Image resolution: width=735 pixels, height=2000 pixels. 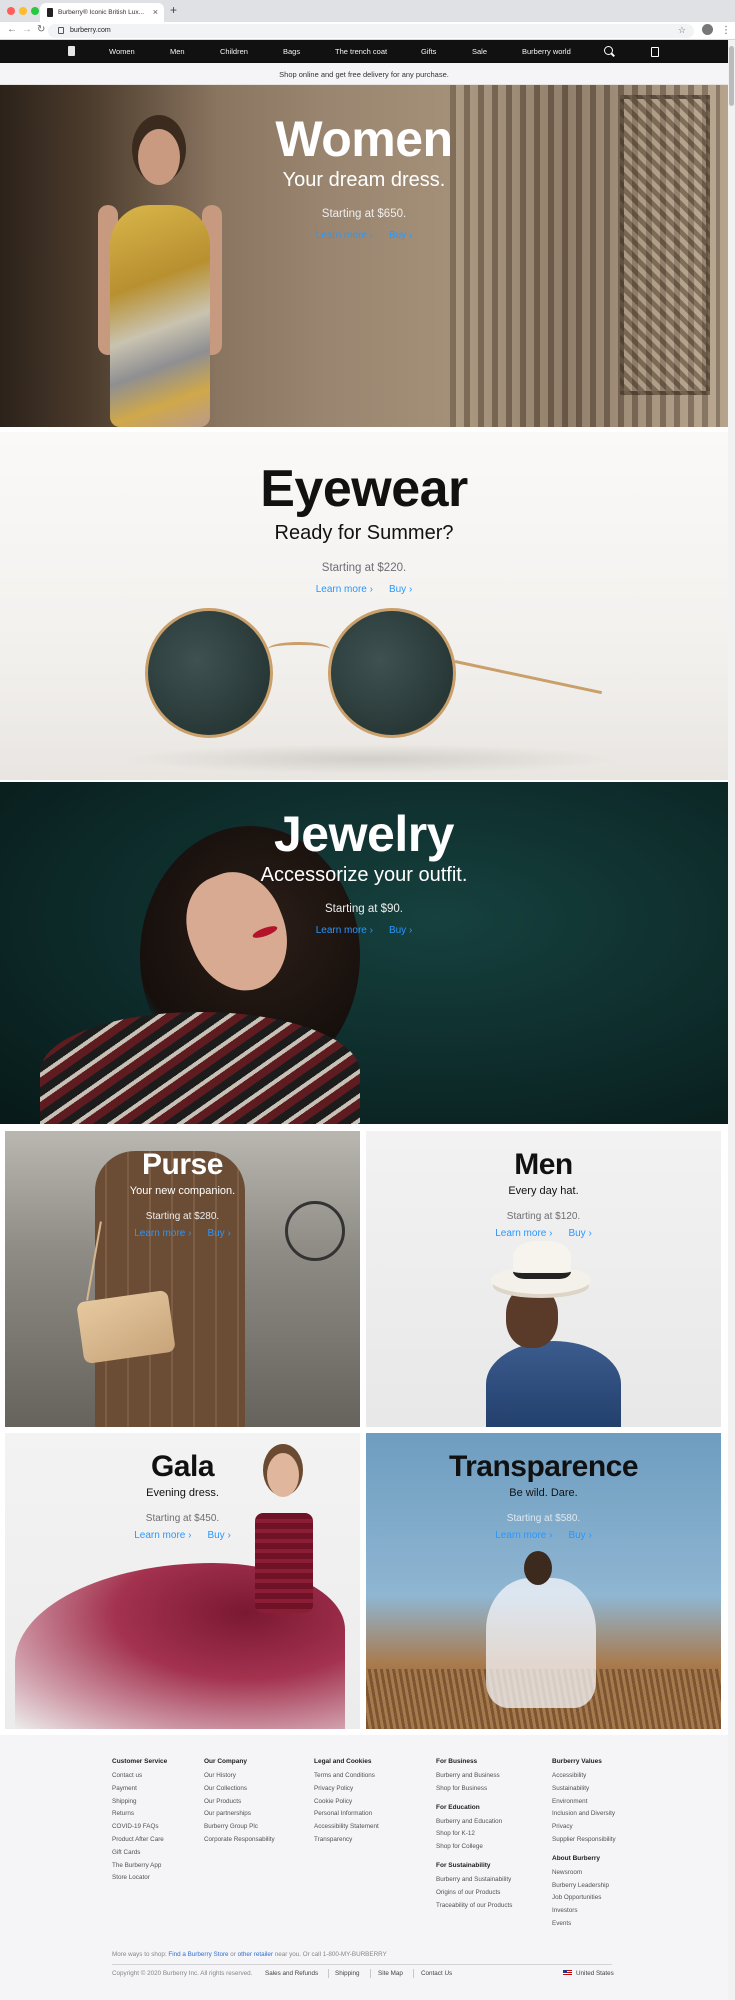 I want to click on nav-item-children: Children, so click(x=234, y=51).